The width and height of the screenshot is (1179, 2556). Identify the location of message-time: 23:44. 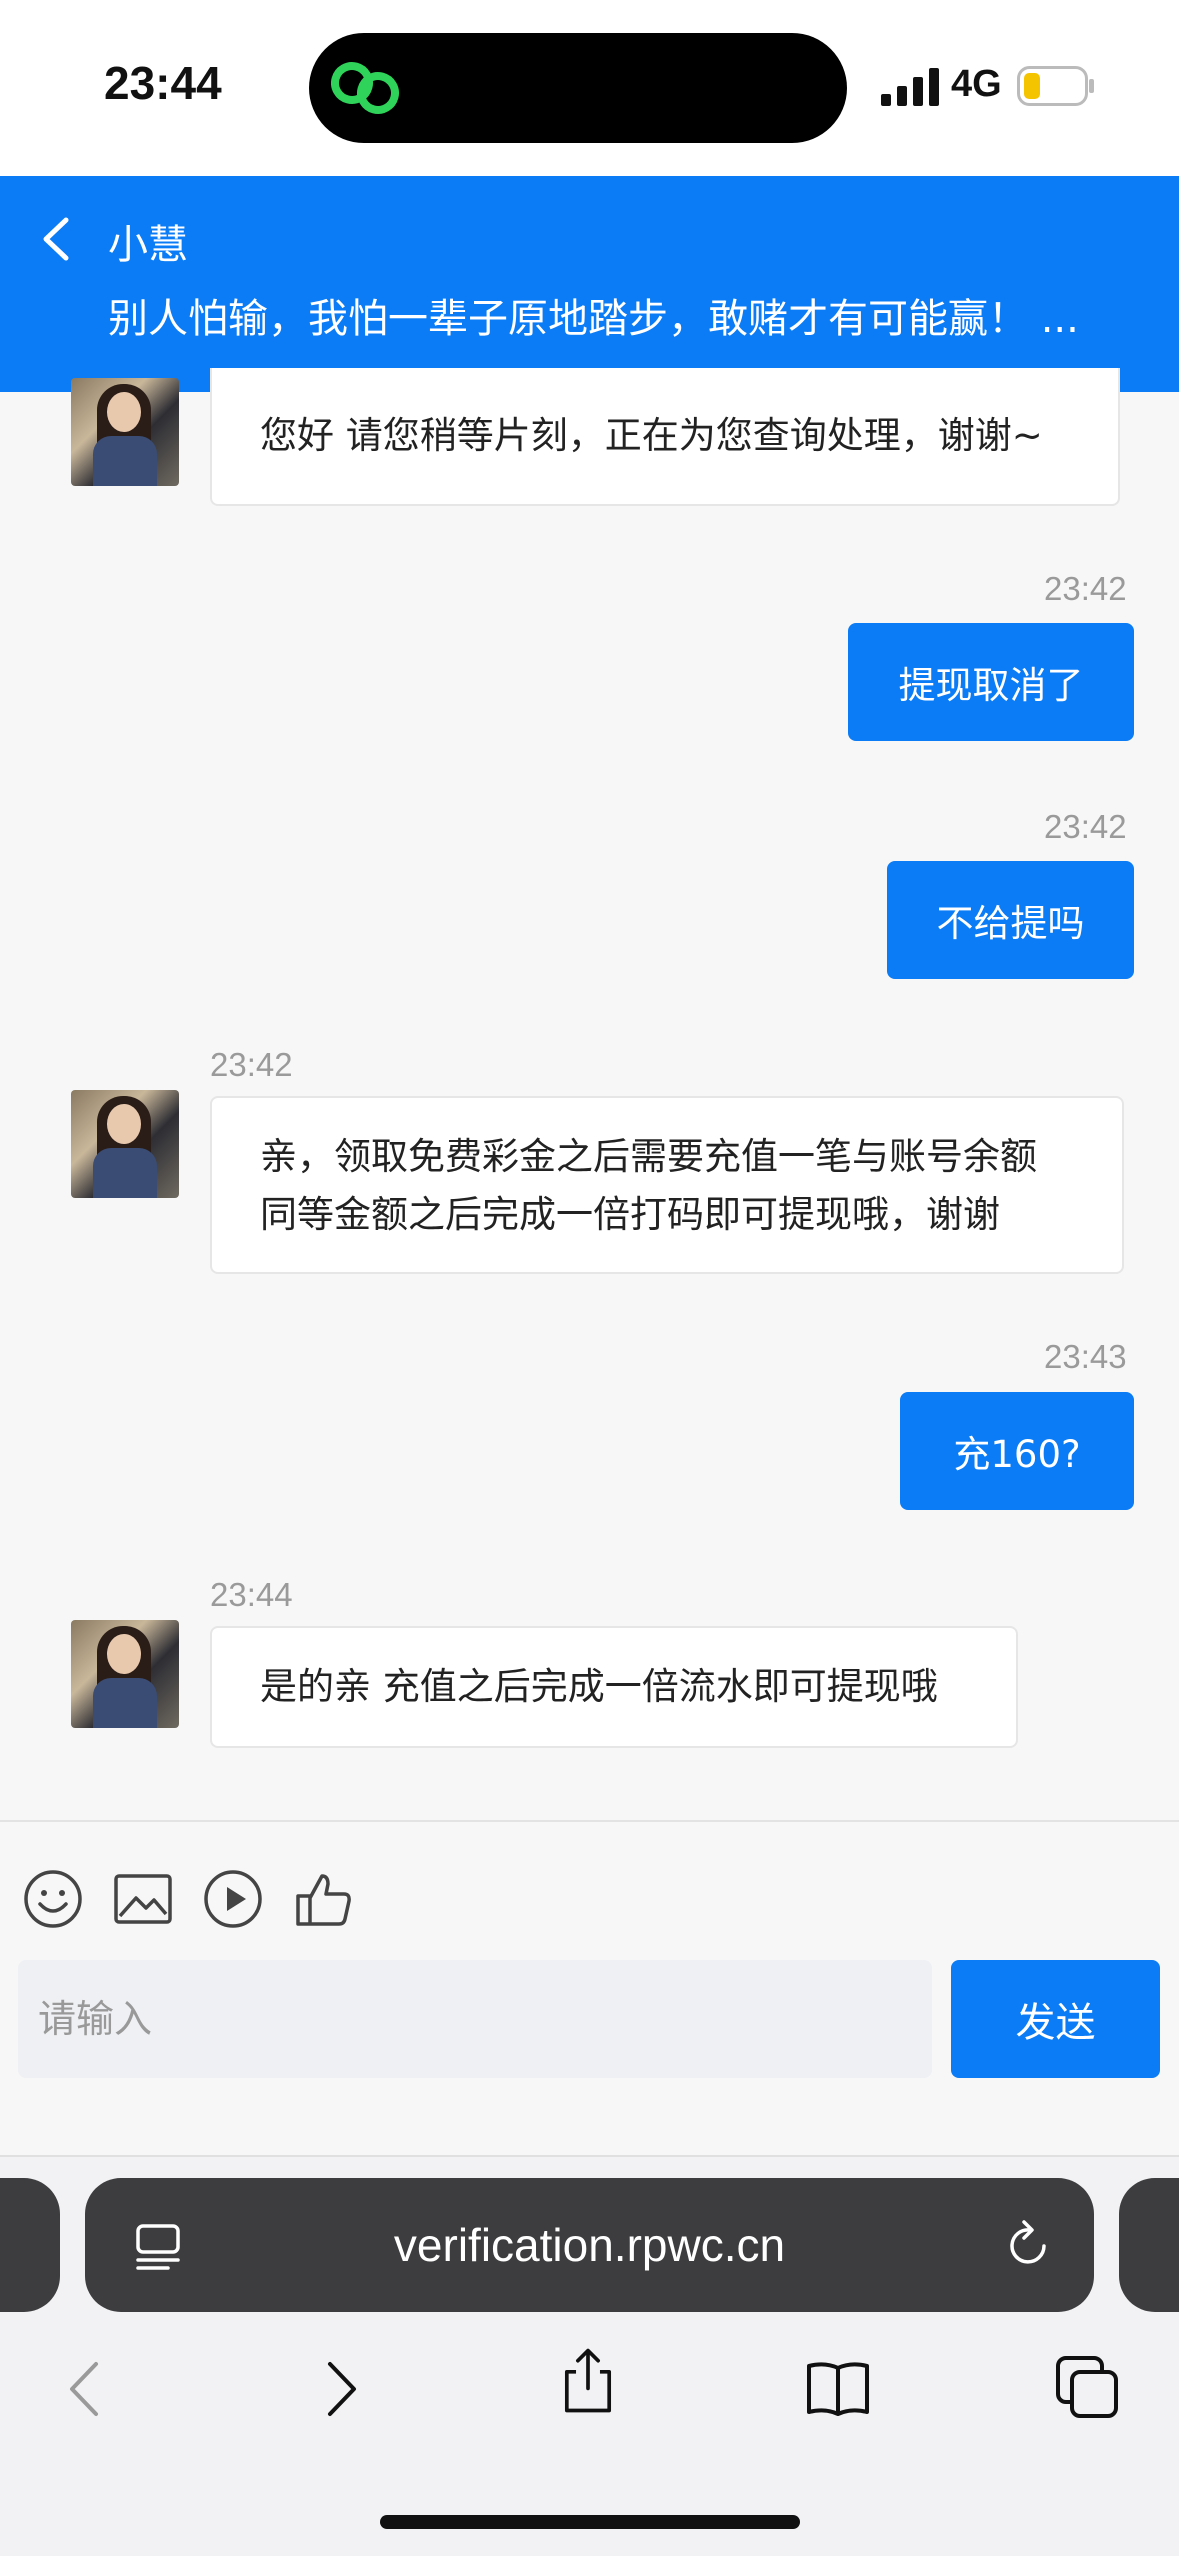
(251, 1594).